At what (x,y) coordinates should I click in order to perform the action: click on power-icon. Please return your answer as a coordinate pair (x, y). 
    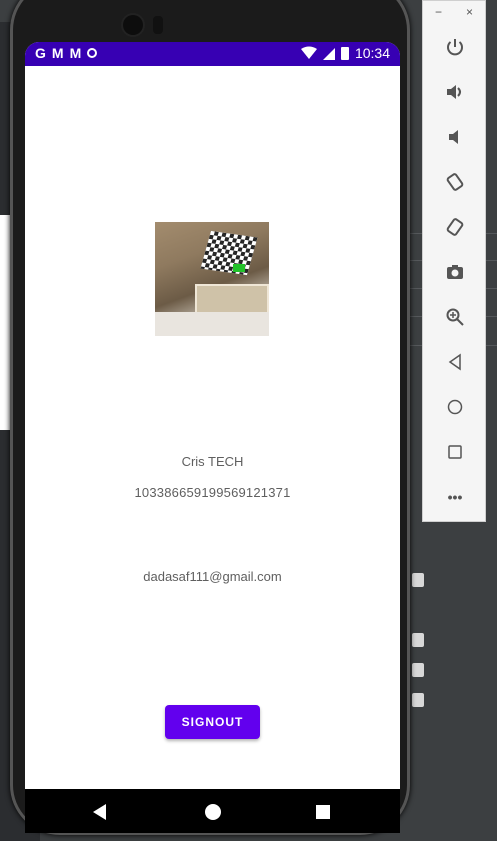
    Looking at the image, I should click on (455, 47).